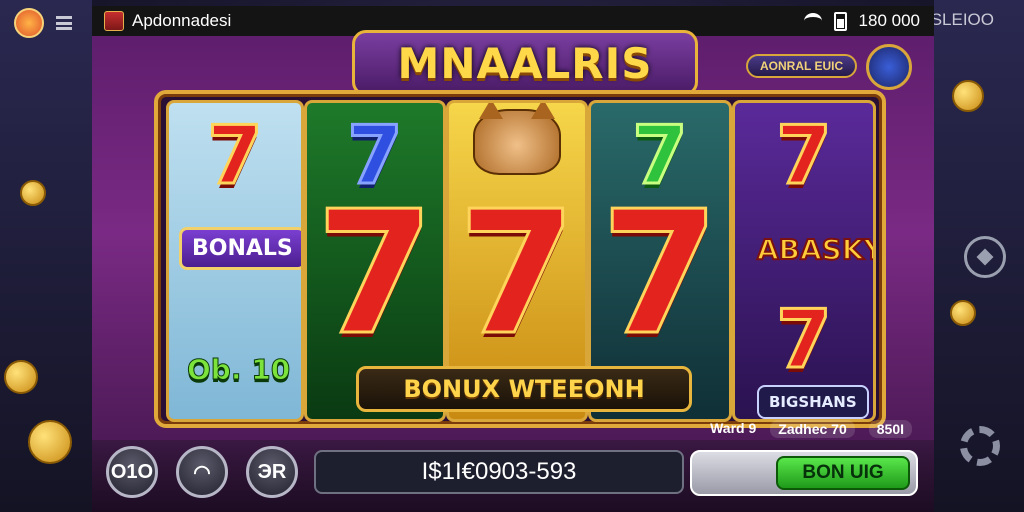 The image size is (1024, 512). I want to click on side-options-button, so click(985, 257).